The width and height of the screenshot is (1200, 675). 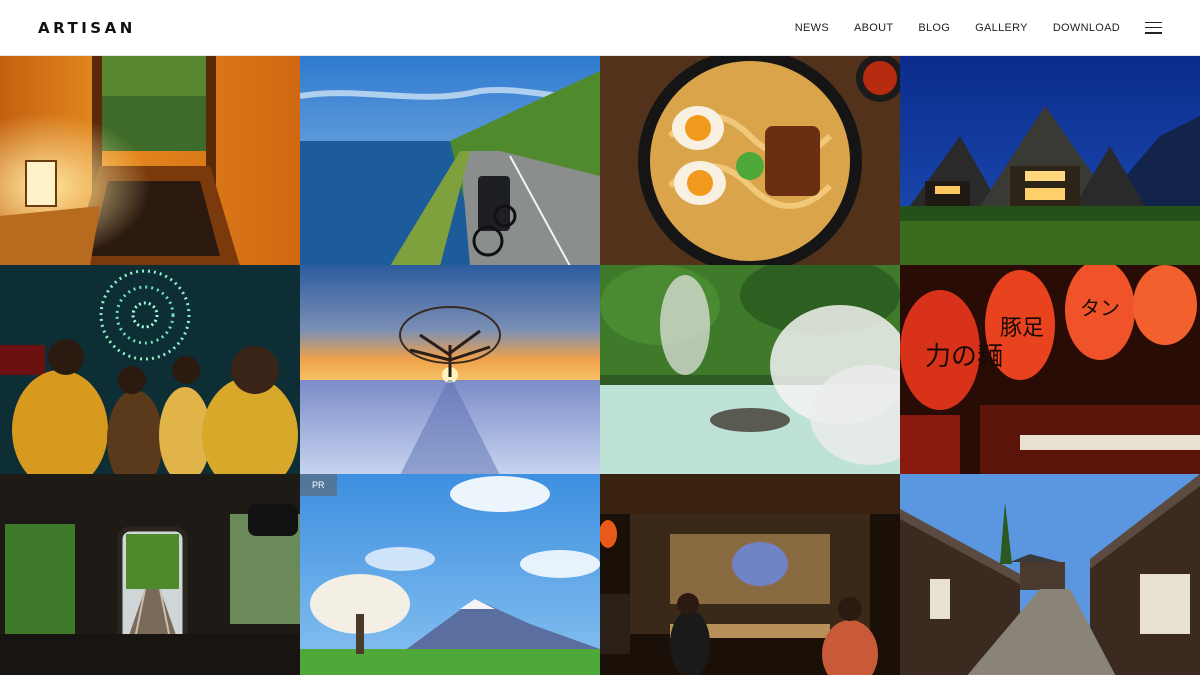 What do you see at coordinates (600, 28) in the screenshot?
I see `site-header: ARTISAN NEWS ABOUT BLOG GALLERY DOWNLOAD` at bounding box center [600, 28].